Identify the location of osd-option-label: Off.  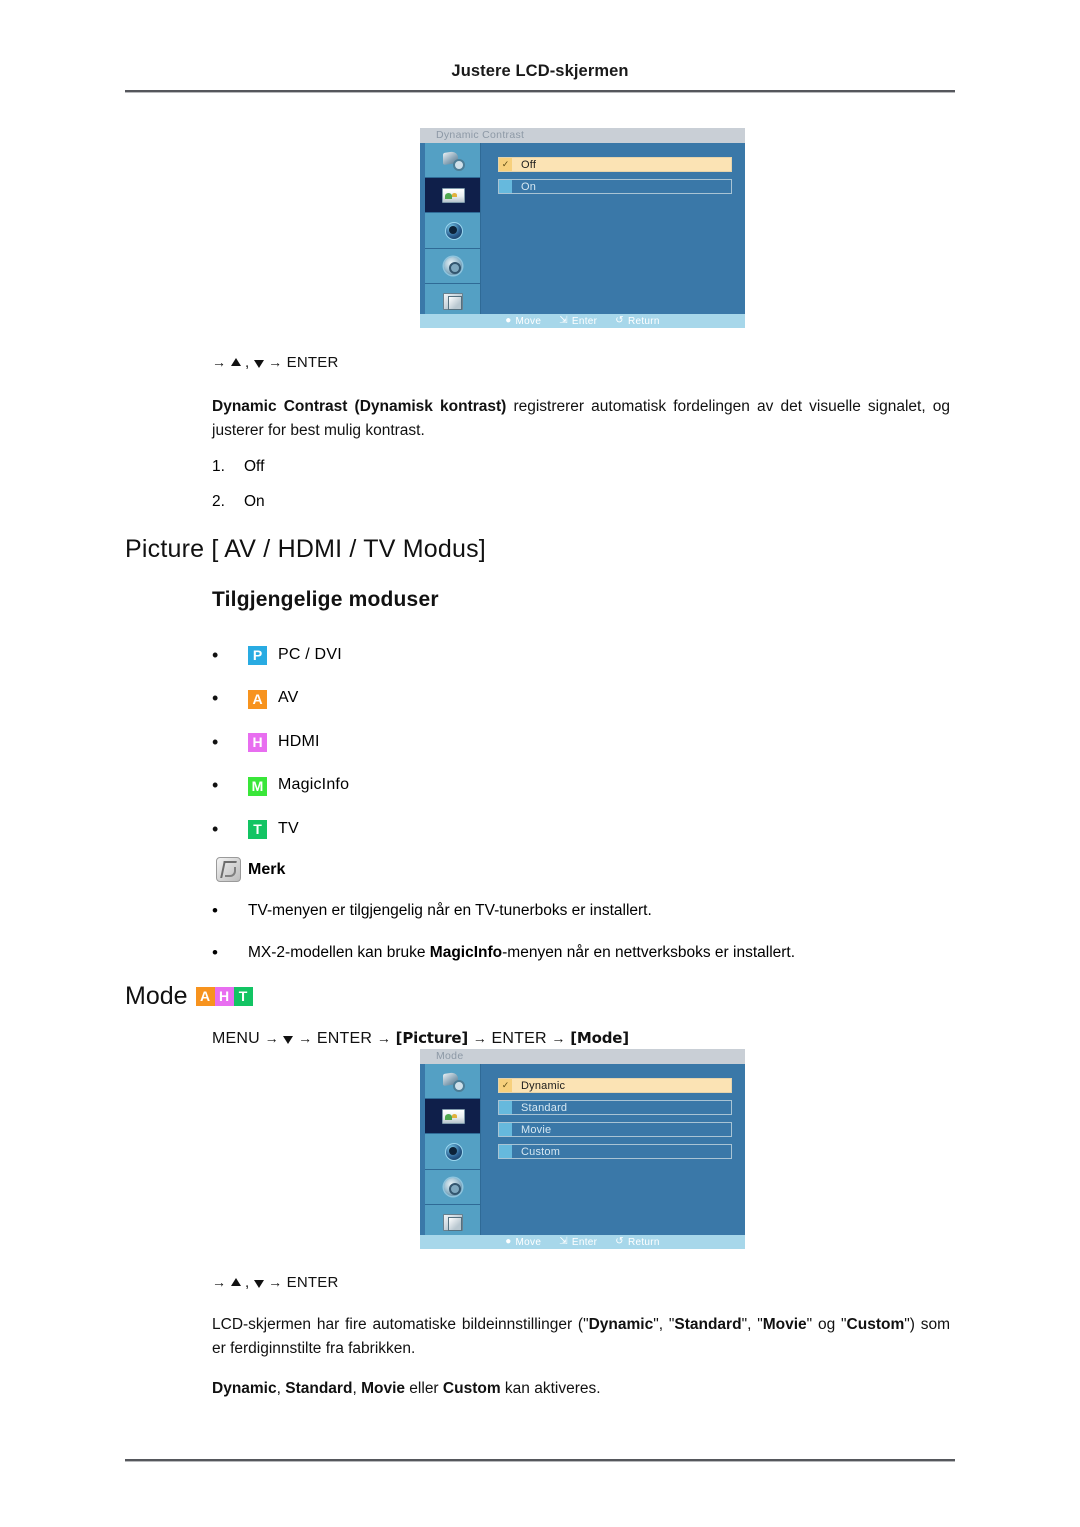
(529, 164).